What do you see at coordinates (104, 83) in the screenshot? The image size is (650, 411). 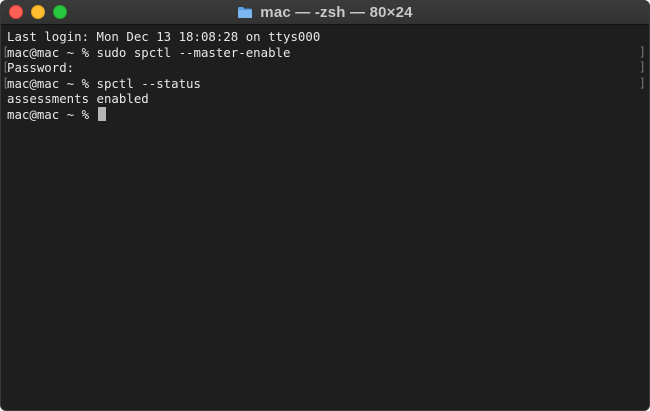 I see `line-text: mac@mac ~ % spctl --status` at bounding box center [104, 83].